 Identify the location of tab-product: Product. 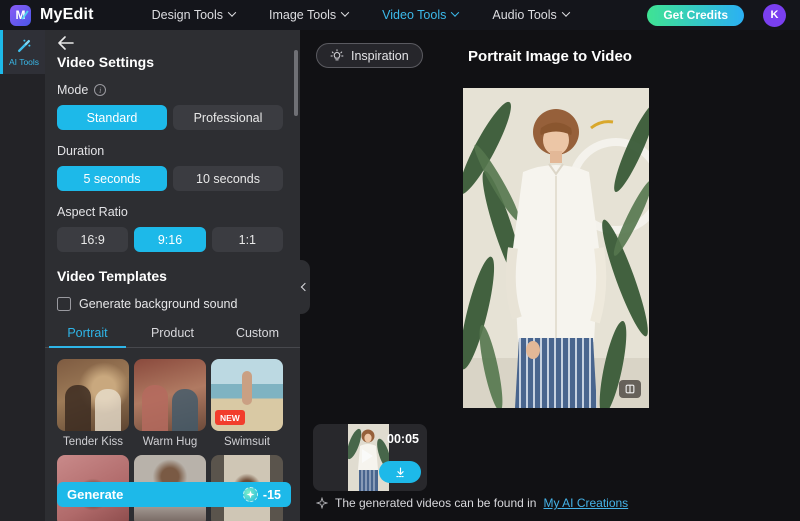
(172, 334).